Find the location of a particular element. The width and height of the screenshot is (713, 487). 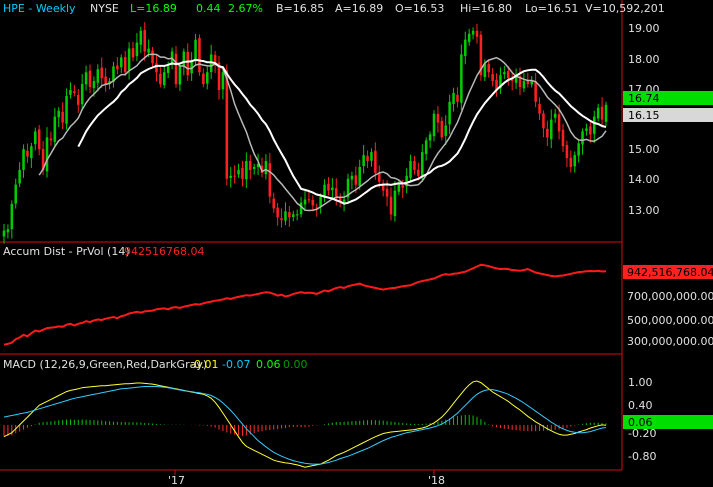

macd-tick: 0.40 is located at coordinates (640, 405).